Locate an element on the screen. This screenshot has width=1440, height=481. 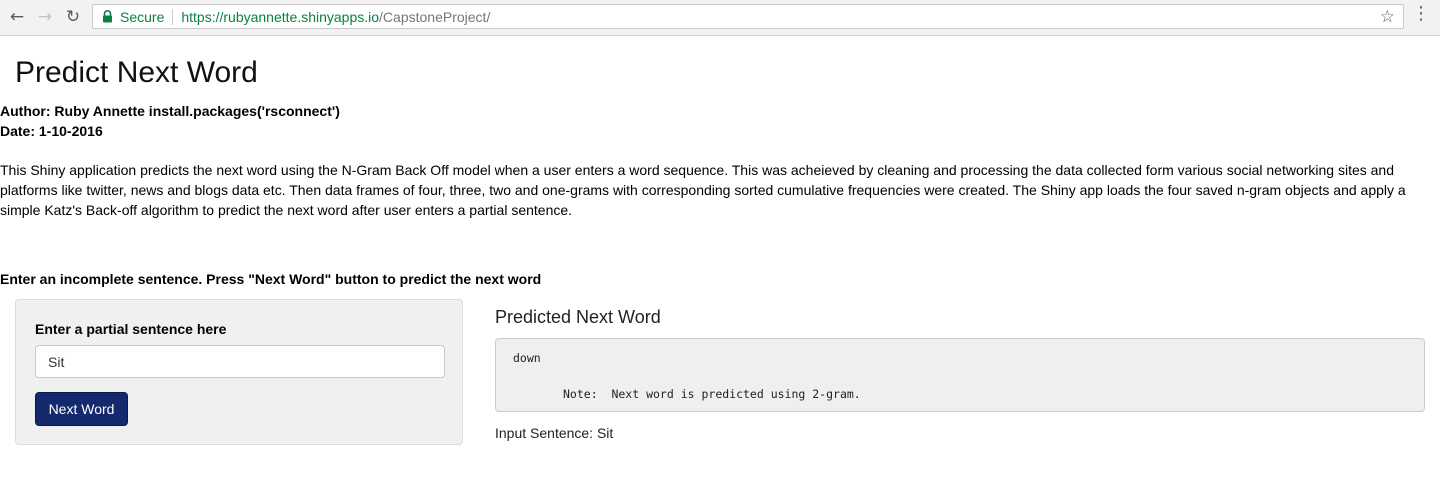
sentence-input-label: Enter a partial sentence here is located at coordinates (131, 329).